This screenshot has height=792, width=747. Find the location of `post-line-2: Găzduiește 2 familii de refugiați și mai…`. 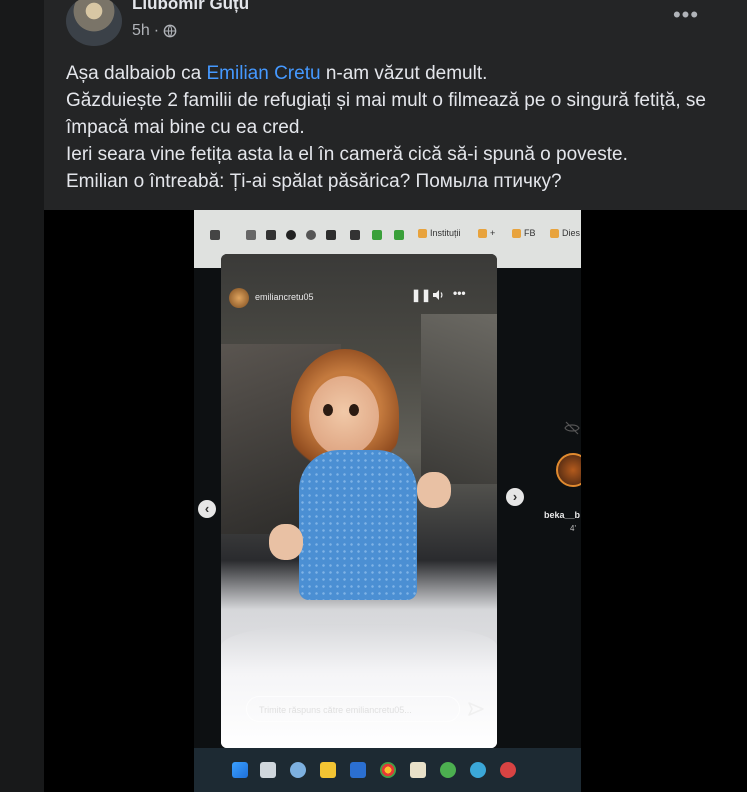

post-line-2: Găzduiește 2 familii de refugiați și mai… is located at coordinates (386, 114).